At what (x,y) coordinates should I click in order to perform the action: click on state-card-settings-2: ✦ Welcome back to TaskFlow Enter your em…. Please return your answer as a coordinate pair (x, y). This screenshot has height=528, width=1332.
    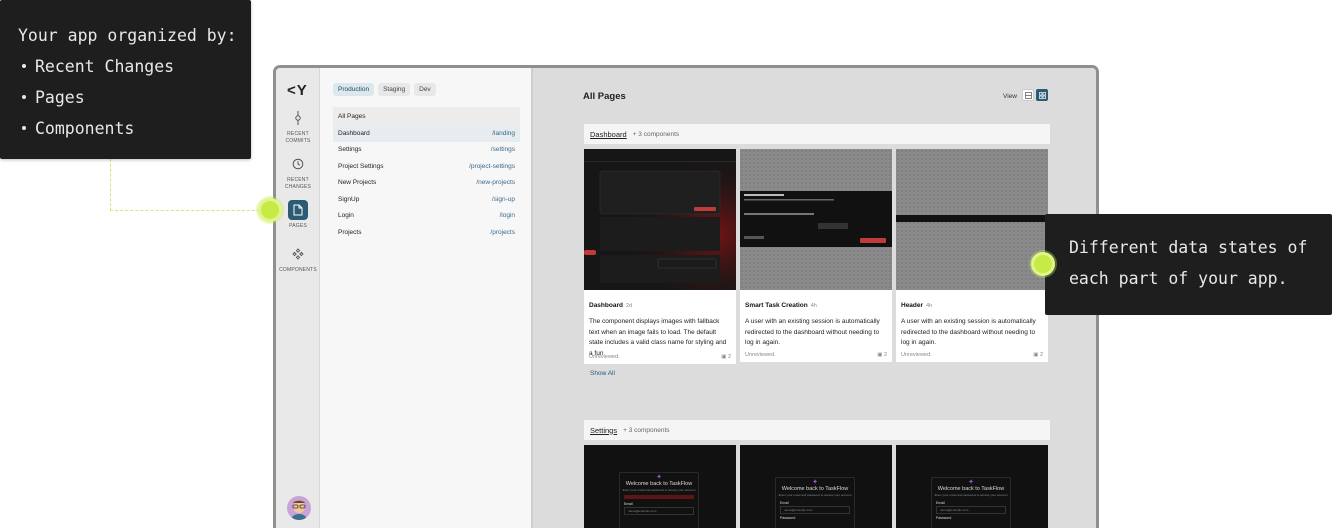
    Looking at the image, I should click on (816, 486).